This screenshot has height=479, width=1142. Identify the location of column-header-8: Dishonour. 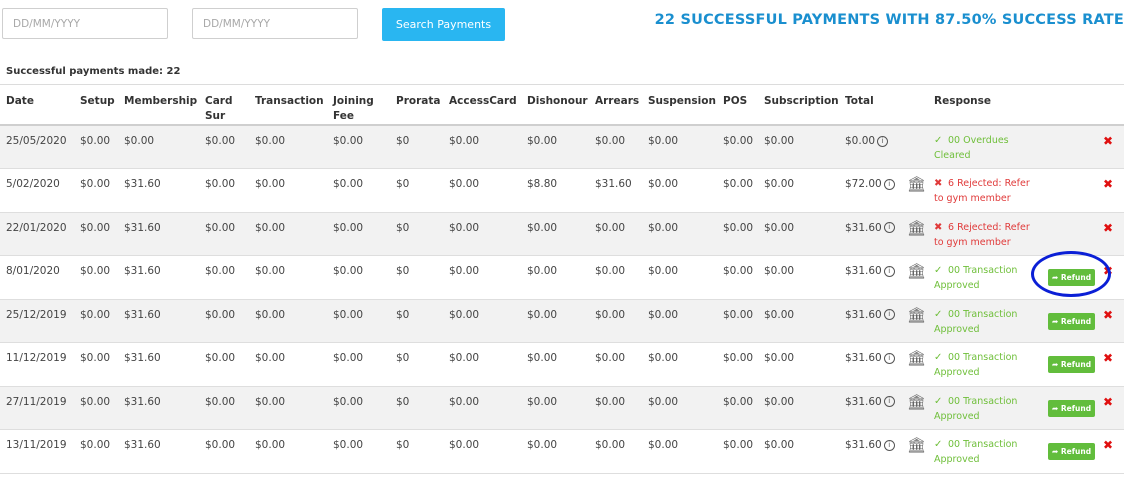
(555, 106).